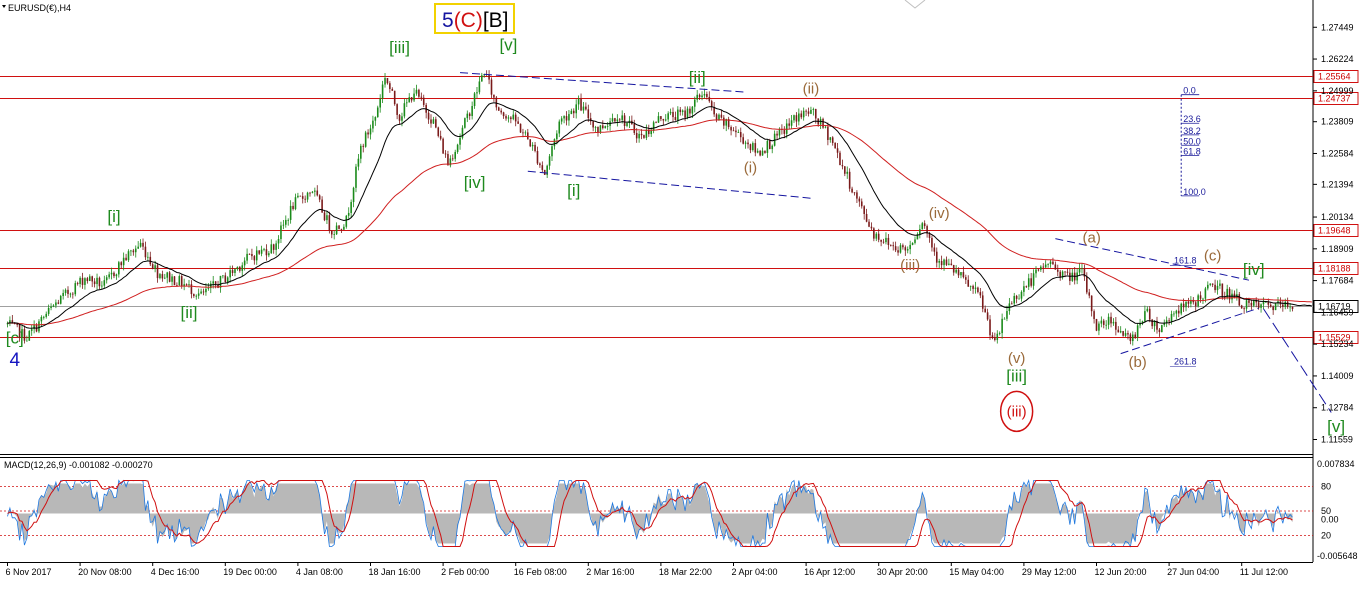 The width and height of the screenshot is (1361, 589). What do you see at coordinates (1017, 411) in the screenshot?
I see `circled-wave-label: (iii)` at bounding box center [1017, 411].